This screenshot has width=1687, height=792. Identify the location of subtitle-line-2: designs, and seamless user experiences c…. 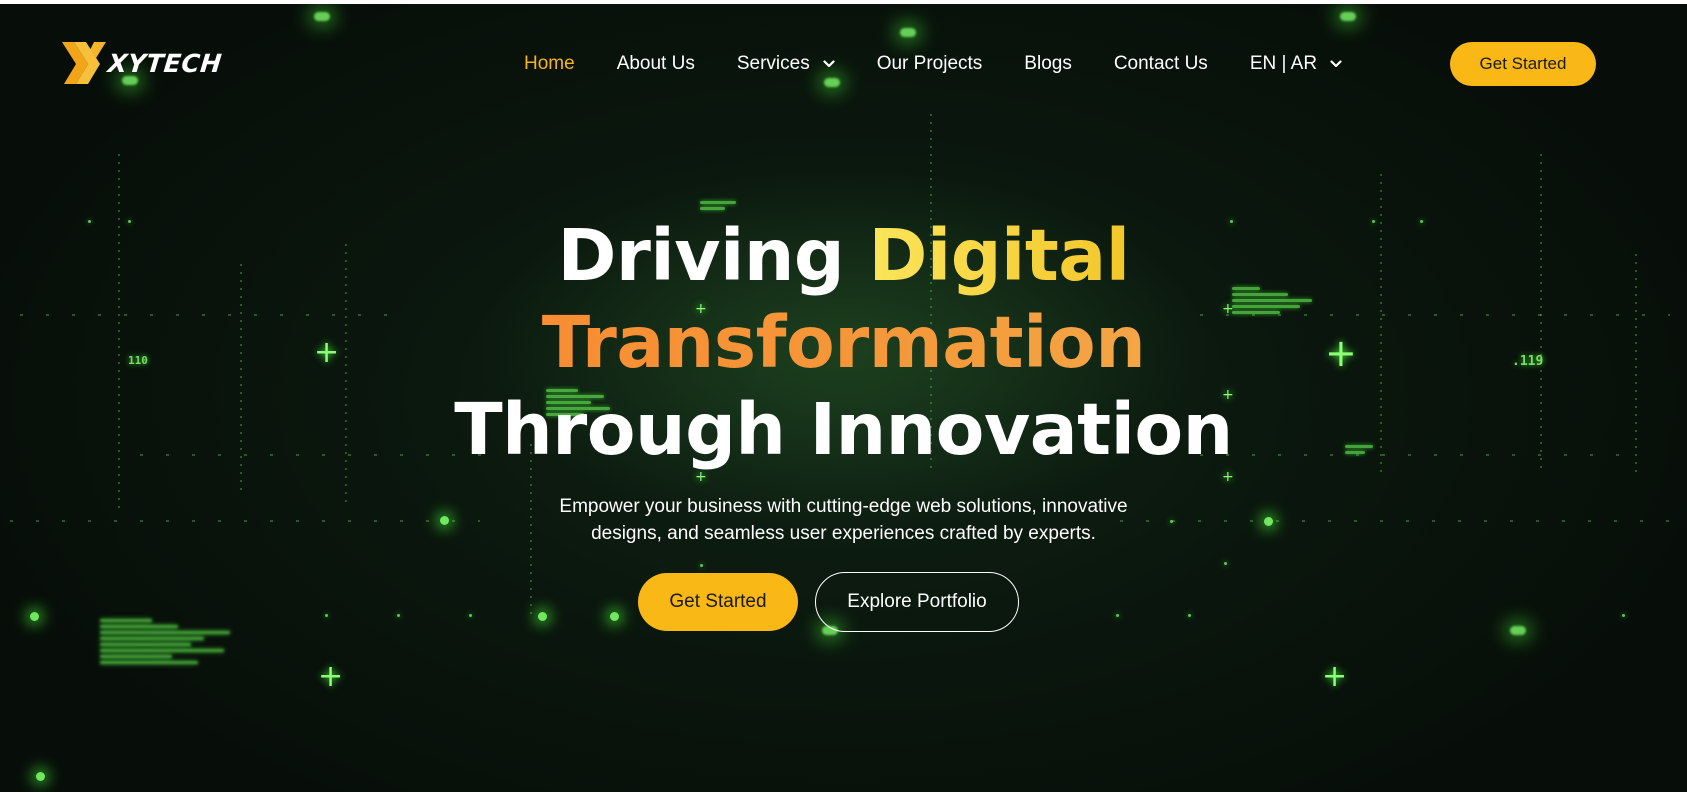
(843, 533).